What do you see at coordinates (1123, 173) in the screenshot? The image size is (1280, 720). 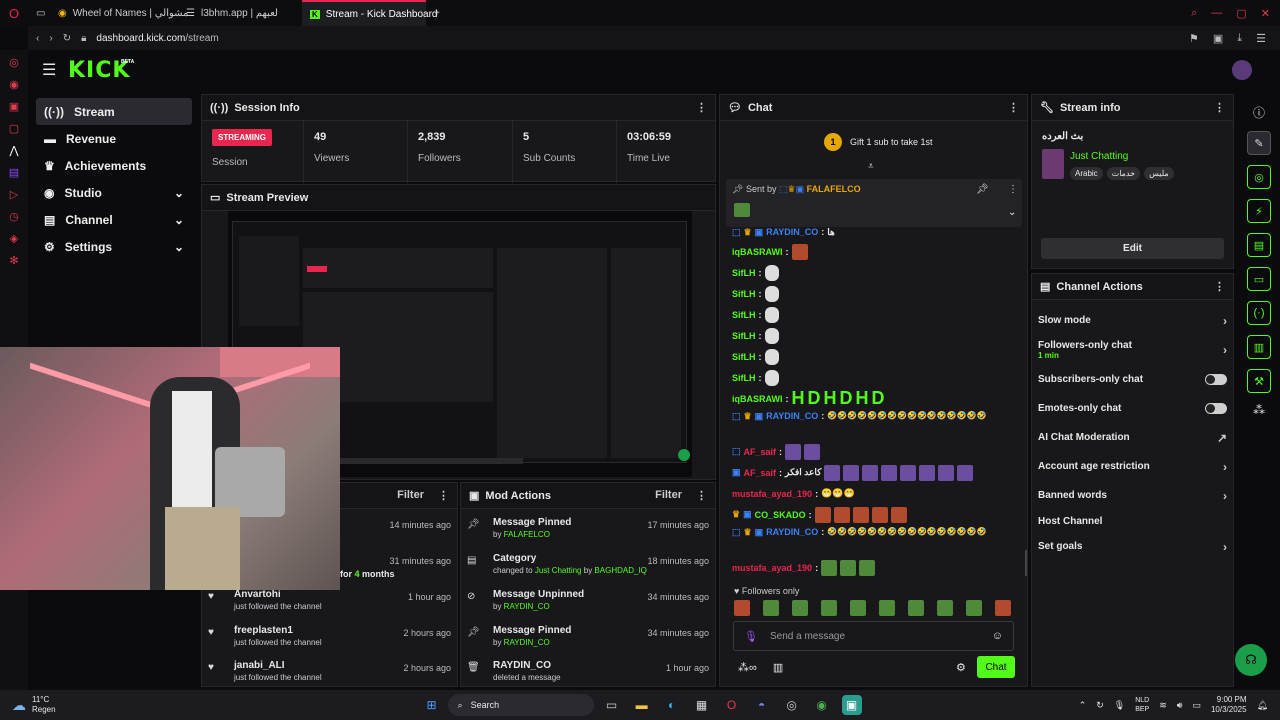 I see `stream-tag: خدمات` at bounding box center [1123, 173].